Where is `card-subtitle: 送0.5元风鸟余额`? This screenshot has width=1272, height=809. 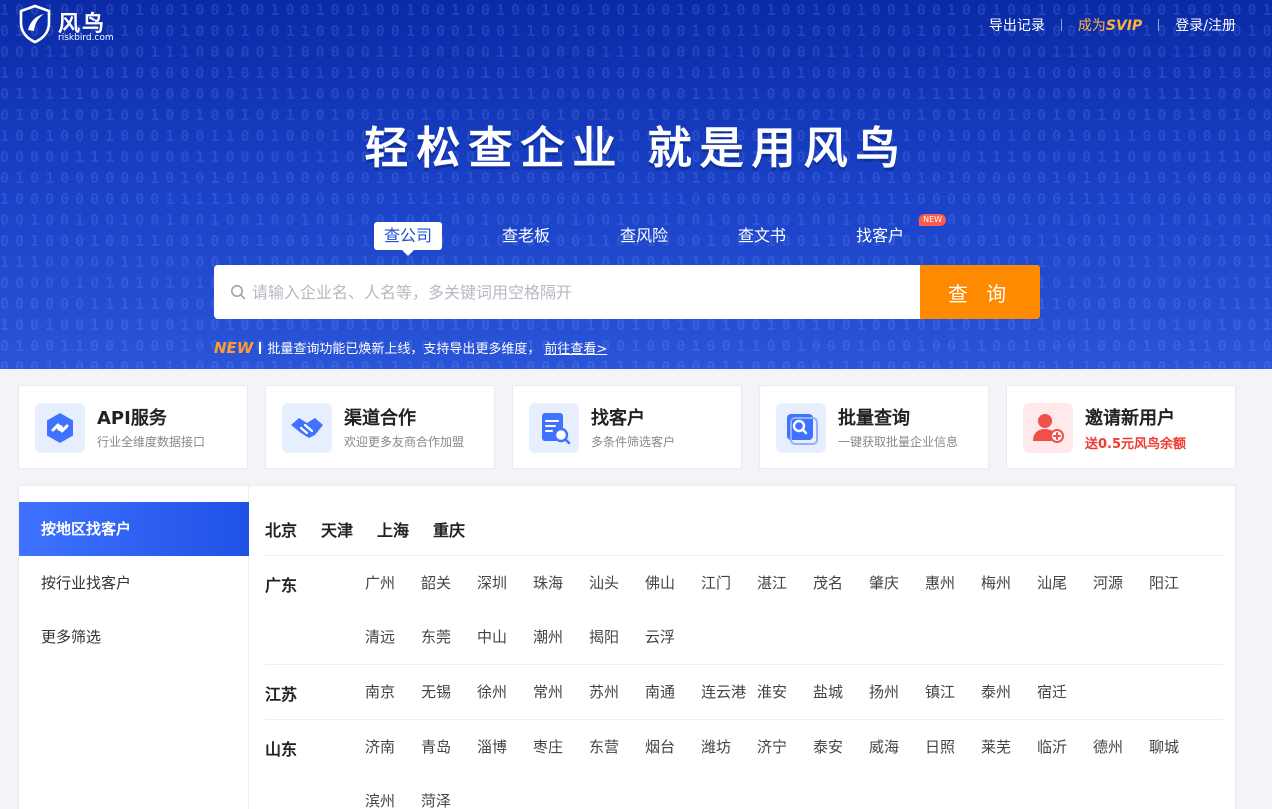
card-subtitle: 送0.5元风鸟余额 is located at coordinates (1136, 444).